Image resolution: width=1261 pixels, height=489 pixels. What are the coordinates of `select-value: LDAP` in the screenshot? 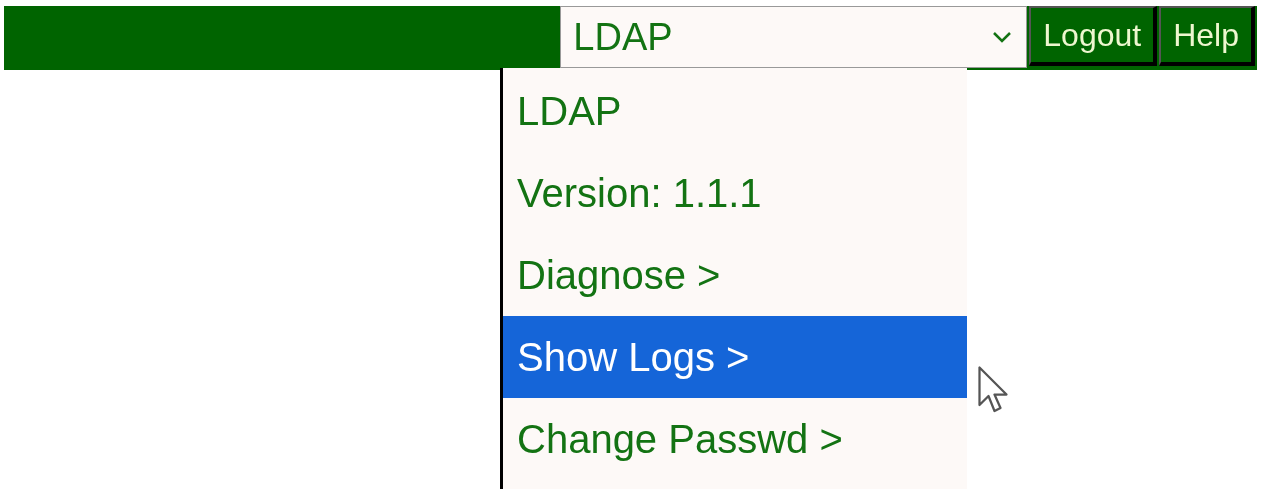 It's located at (623, 37).